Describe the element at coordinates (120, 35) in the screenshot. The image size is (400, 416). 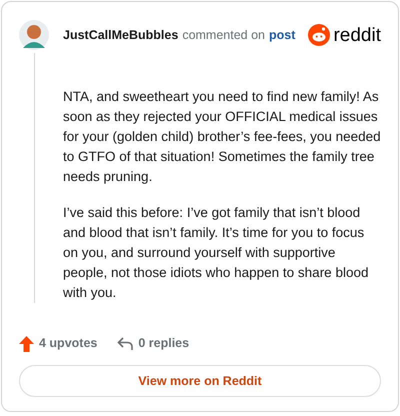
I see `username: JustCallMeBubbles` at that location.